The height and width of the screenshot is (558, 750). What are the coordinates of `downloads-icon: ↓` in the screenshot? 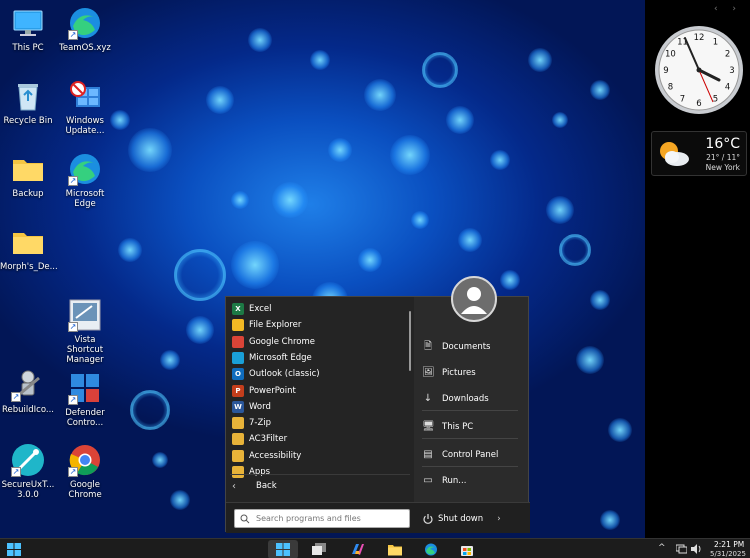 It's located at (428, 398).